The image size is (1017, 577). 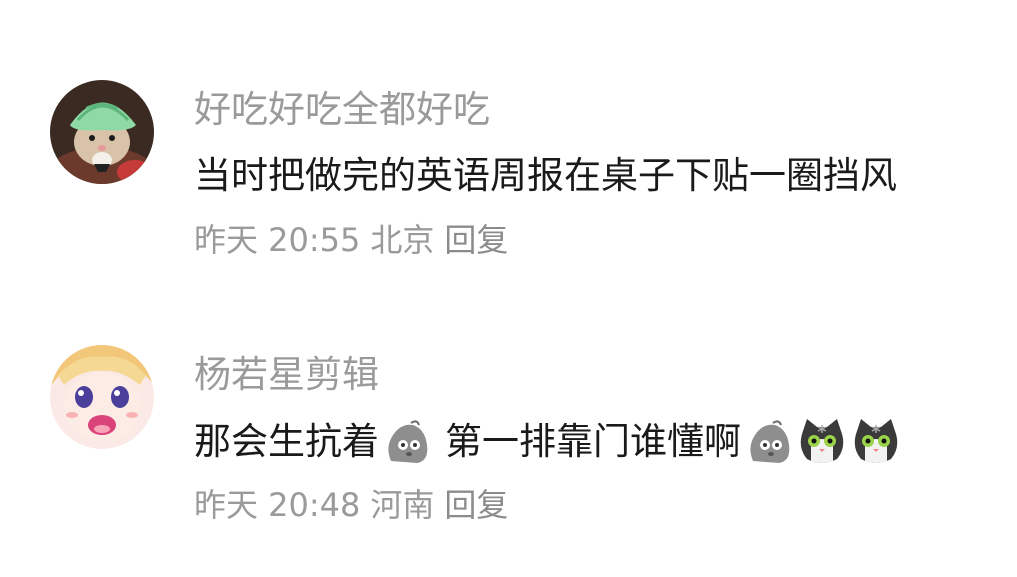 I want to click on anime-girl-avatar-icon, so click(x=102, y=397).